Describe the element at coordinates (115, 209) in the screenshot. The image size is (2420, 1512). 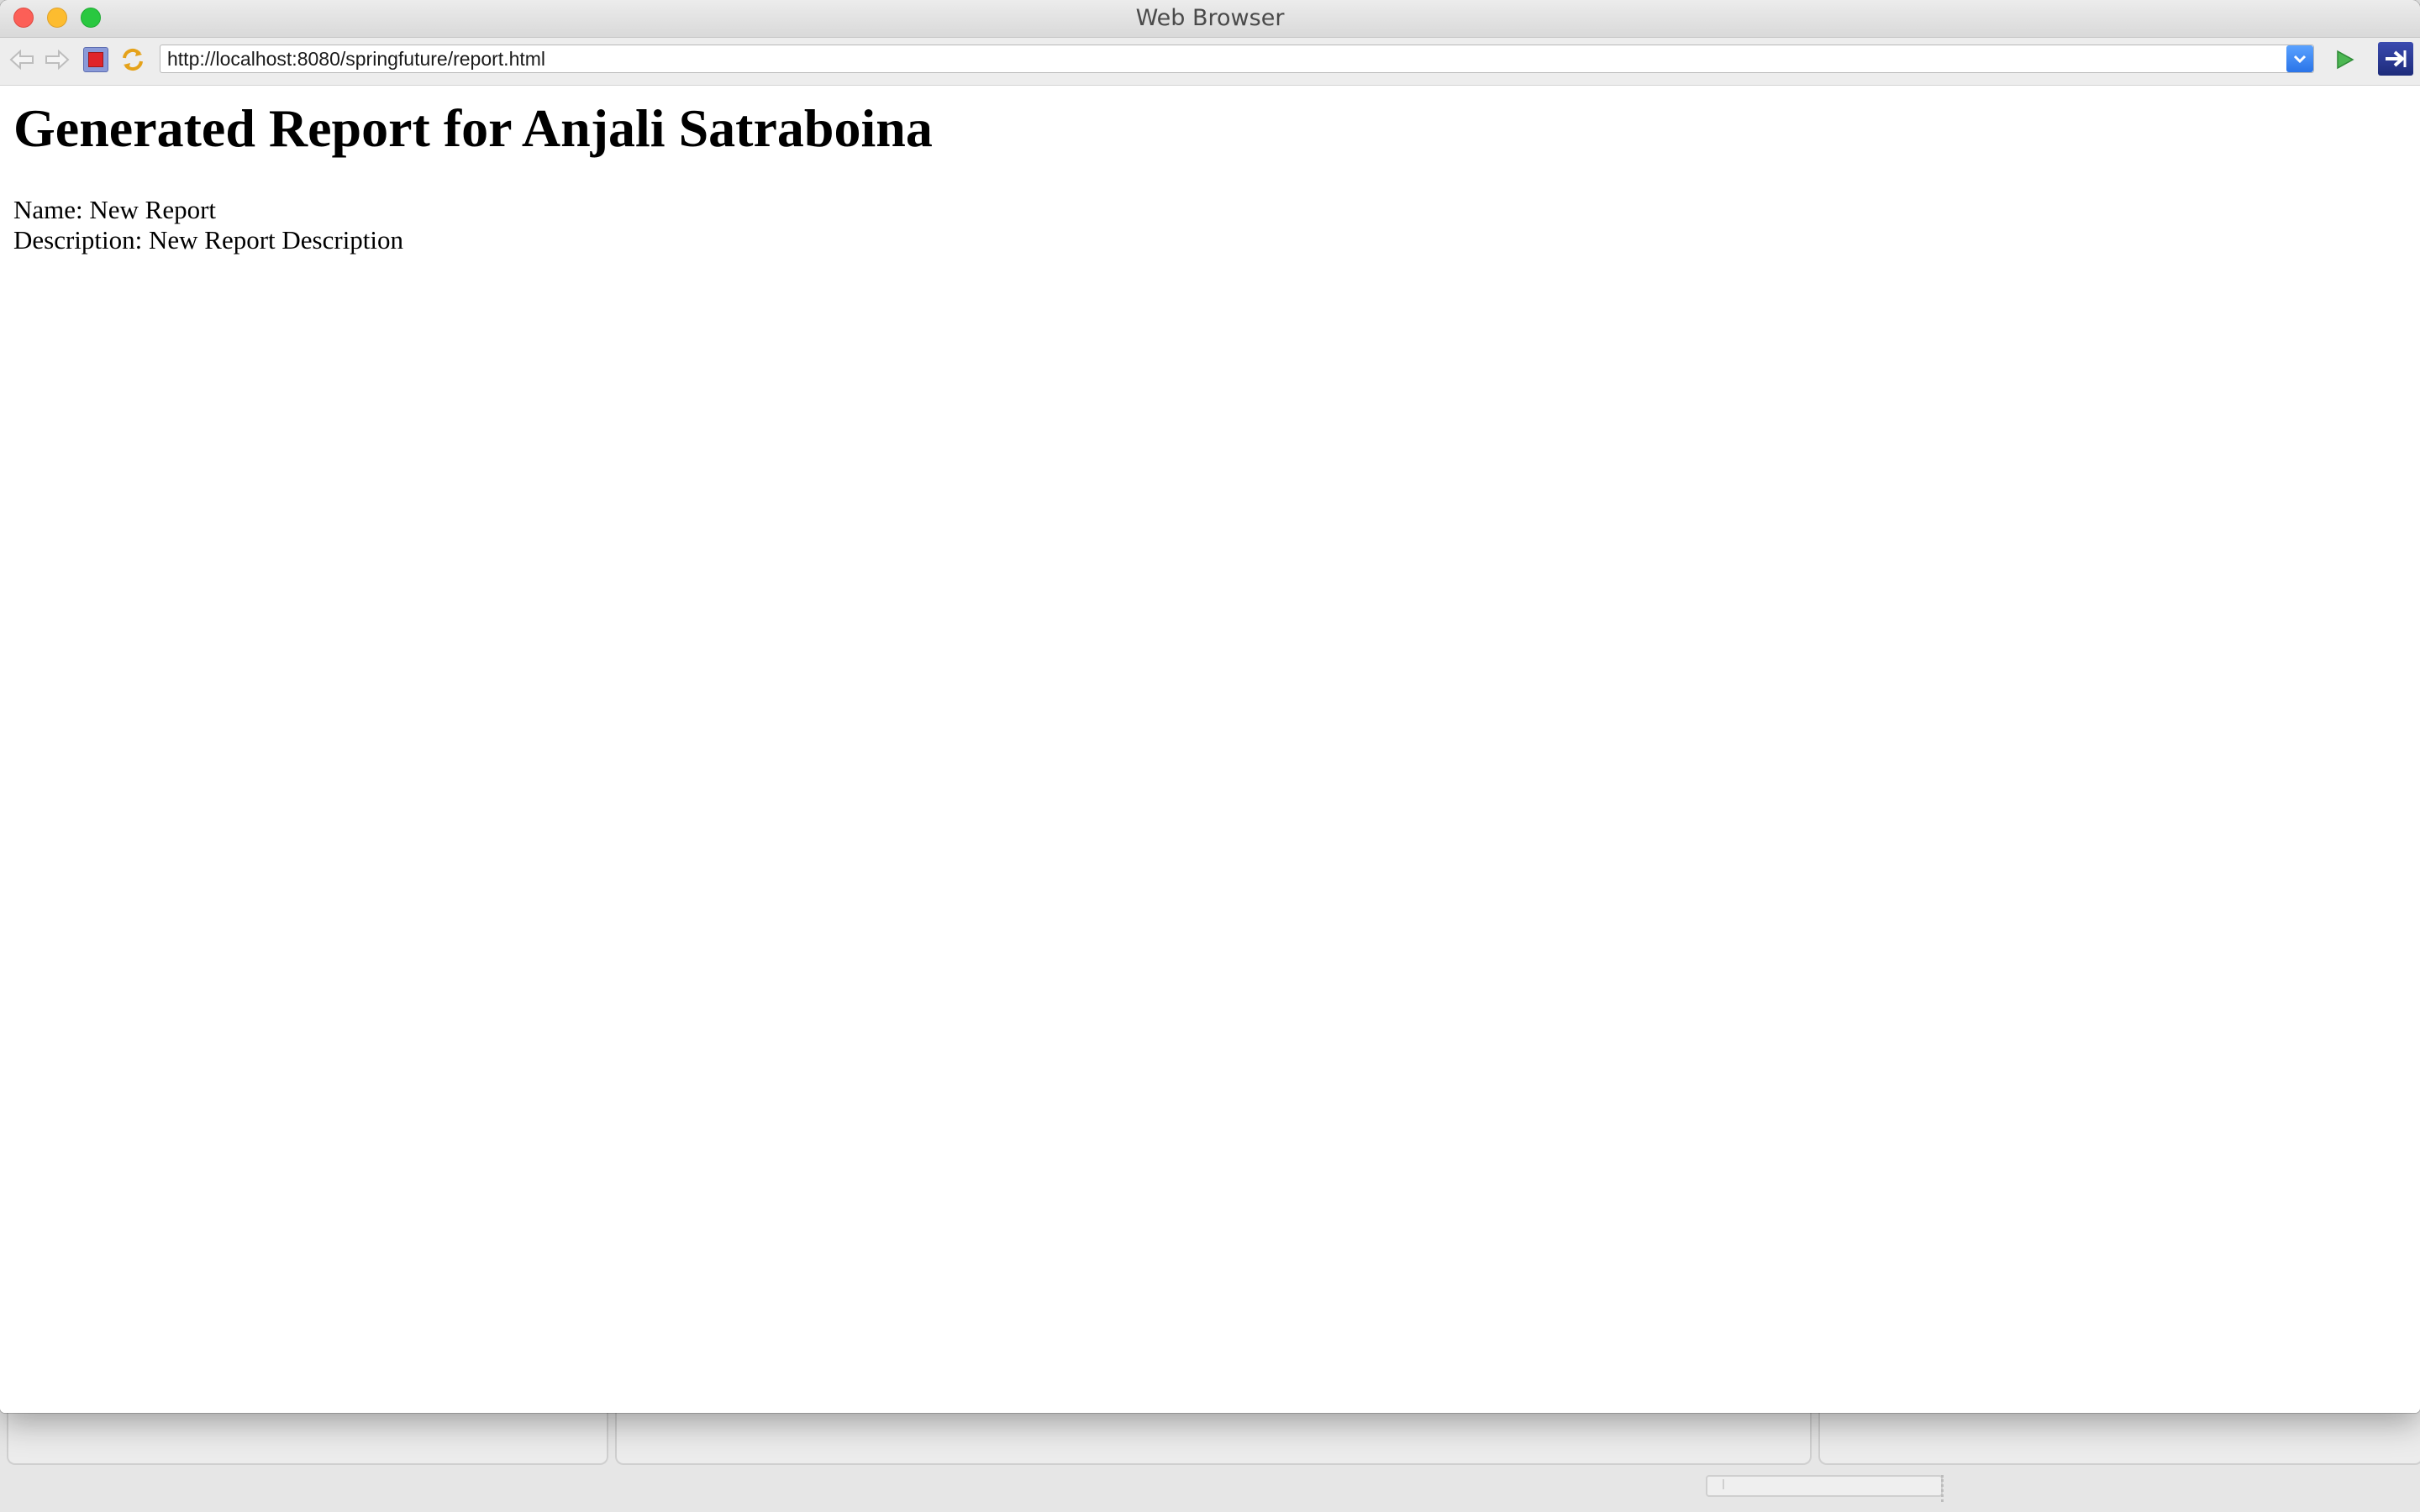
I see `report-name-line: Name: New Report` at that location.